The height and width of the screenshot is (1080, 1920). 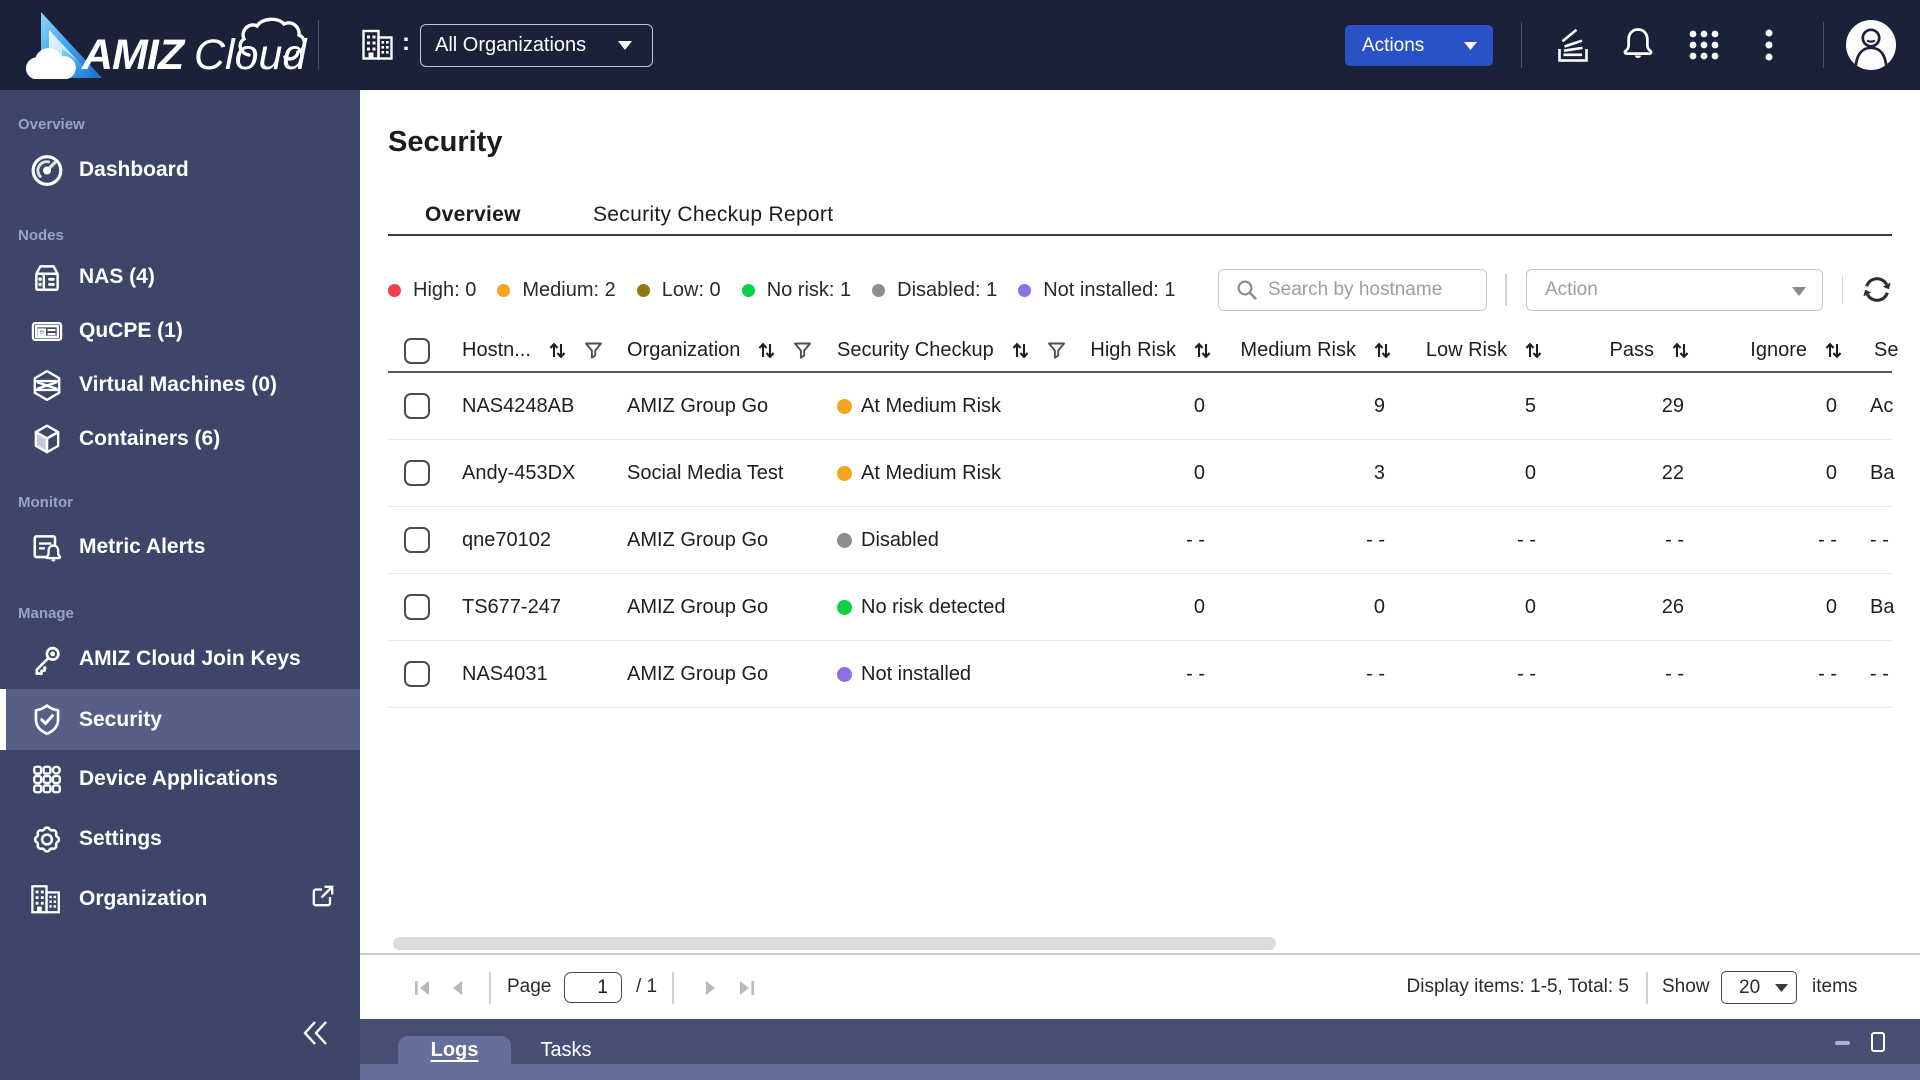 What do you see at coordinates (713, 215) in the screenshot?
I see `tab-security-checkup-report: Security Checkup Report` at bounding box center [713, 215].